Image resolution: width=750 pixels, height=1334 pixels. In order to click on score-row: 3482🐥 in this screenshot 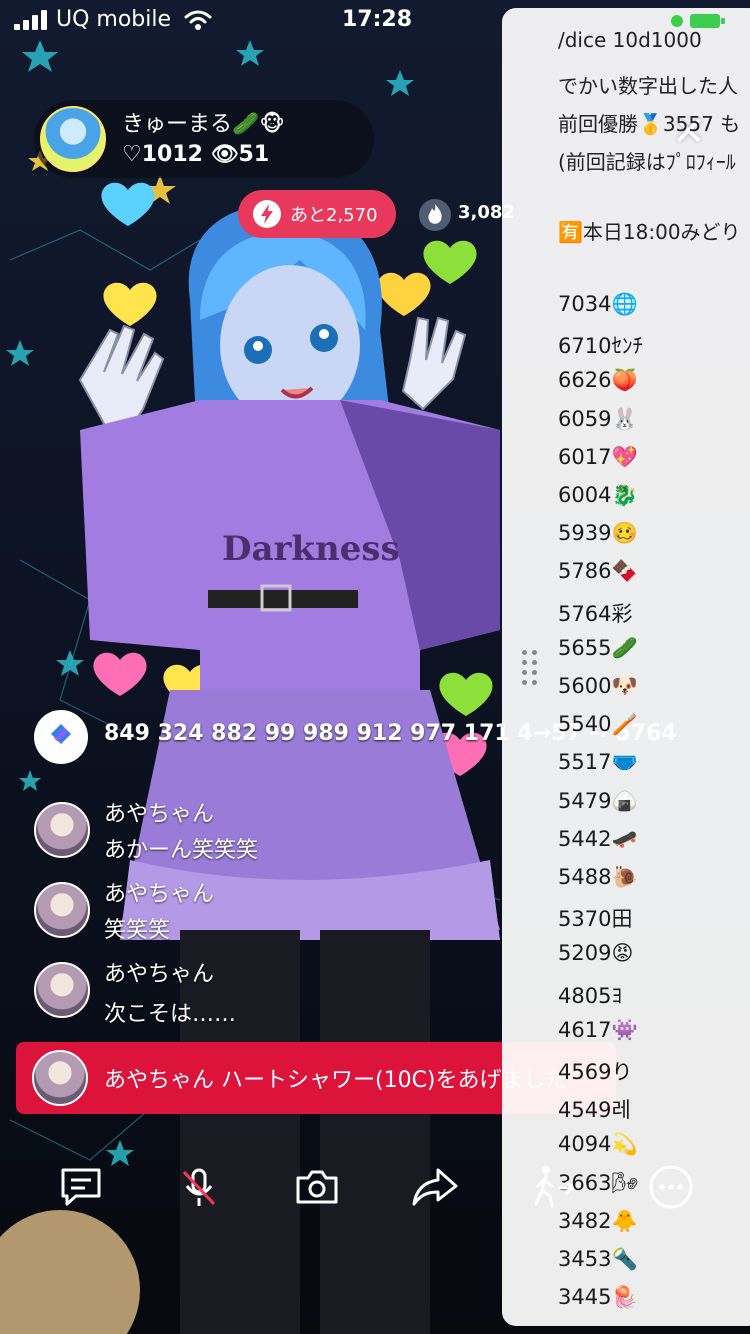, I will do `click(598, 1220)`.